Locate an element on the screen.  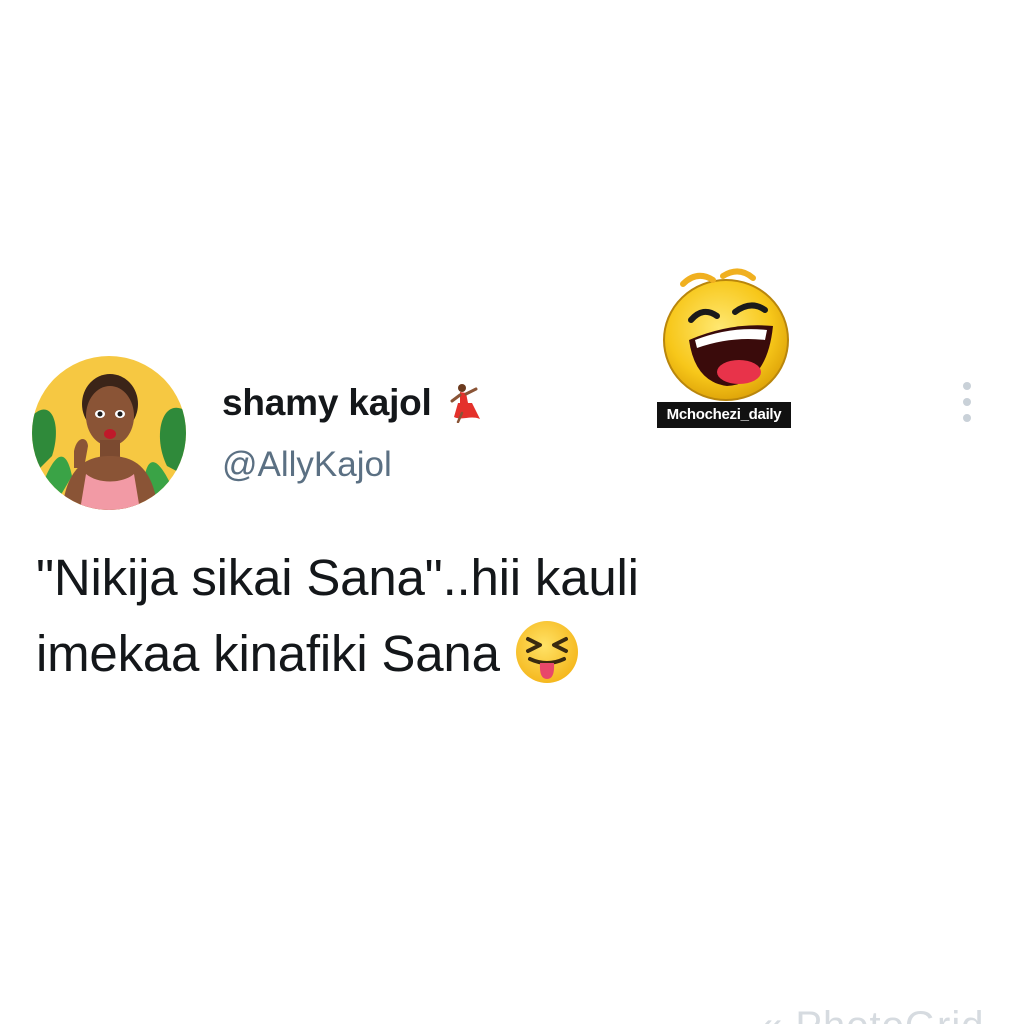
watermark-logo: Mchochezi_daily is located at coordinates (725, 350).